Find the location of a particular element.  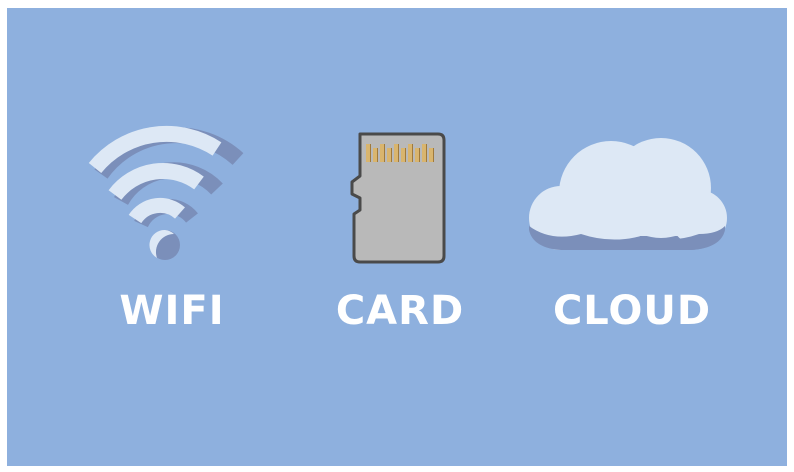

cloud-label: CLOUD is located at coordinates (632, 311).